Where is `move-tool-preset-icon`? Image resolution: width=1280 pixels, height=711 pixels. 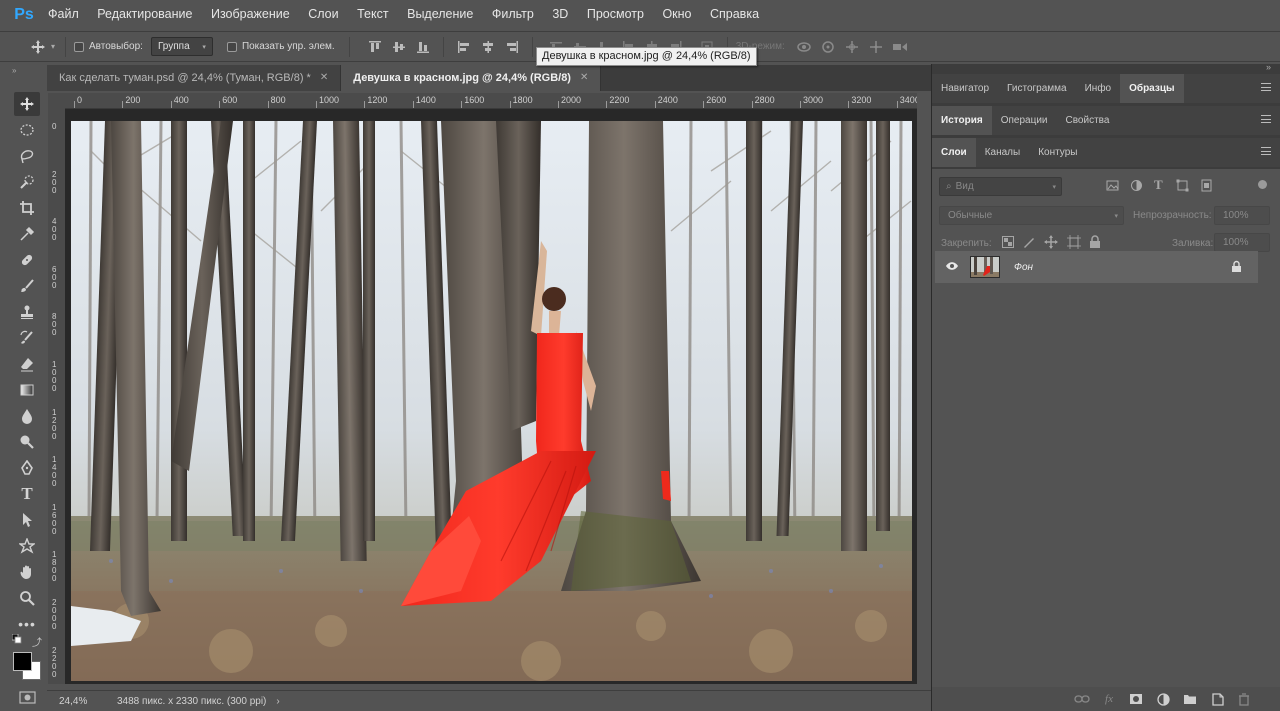
move-tool-preset-icon is located at coordinates (38, 47).